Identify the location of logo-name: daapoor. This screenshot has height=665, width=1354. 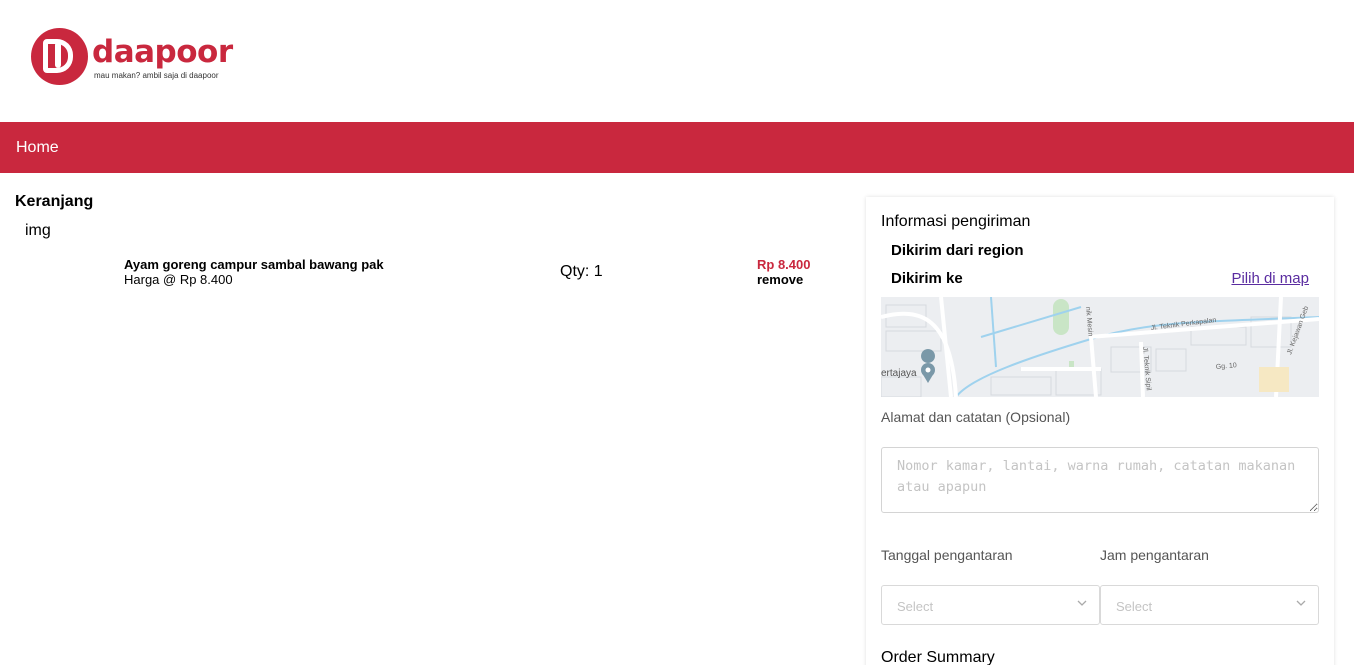
(162, 52).